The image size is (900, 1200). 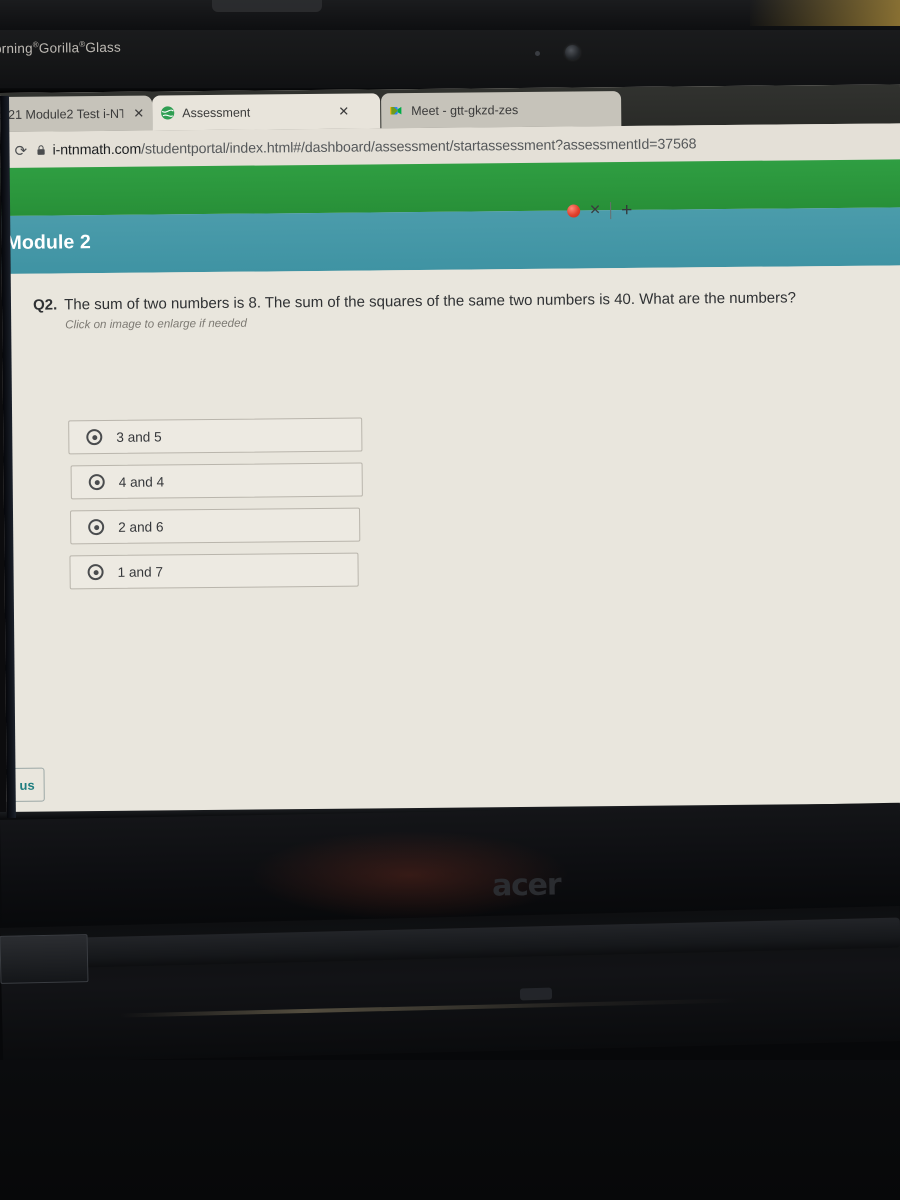 I want to click on answer-option-label: 4 and 4, so click(x=141, y=481).